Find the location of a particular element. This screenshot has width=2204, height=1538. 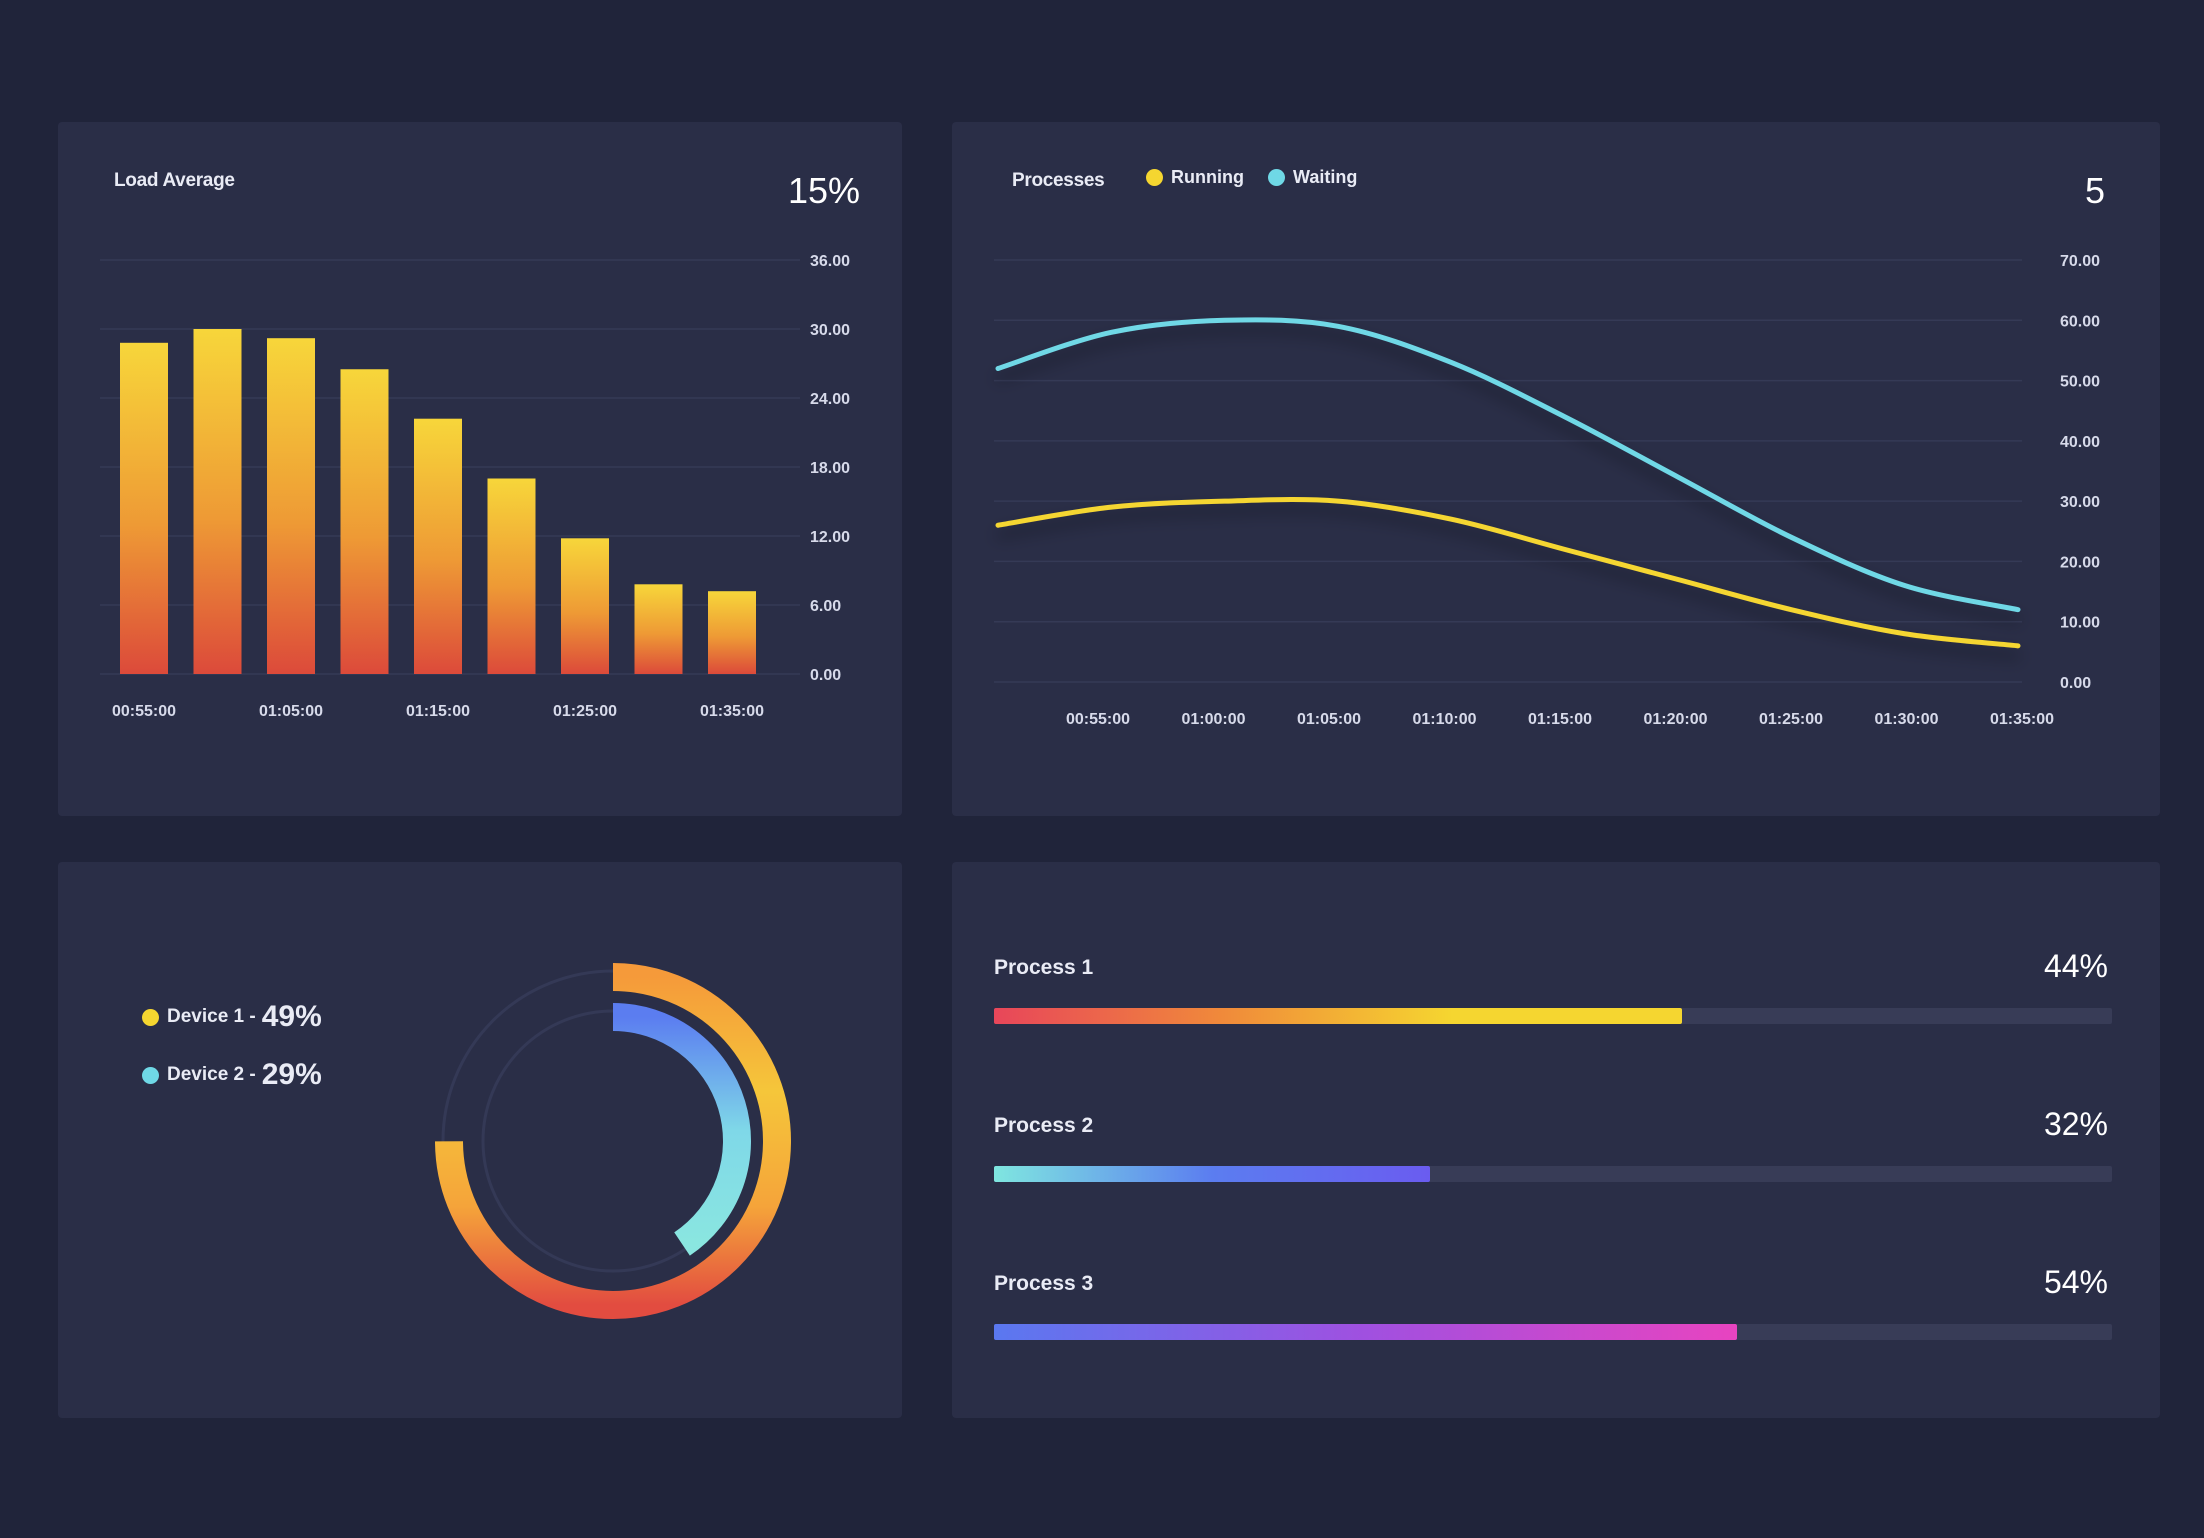

bar-x-tick-label: 01:25:00 is located at coordinates (585, 711).